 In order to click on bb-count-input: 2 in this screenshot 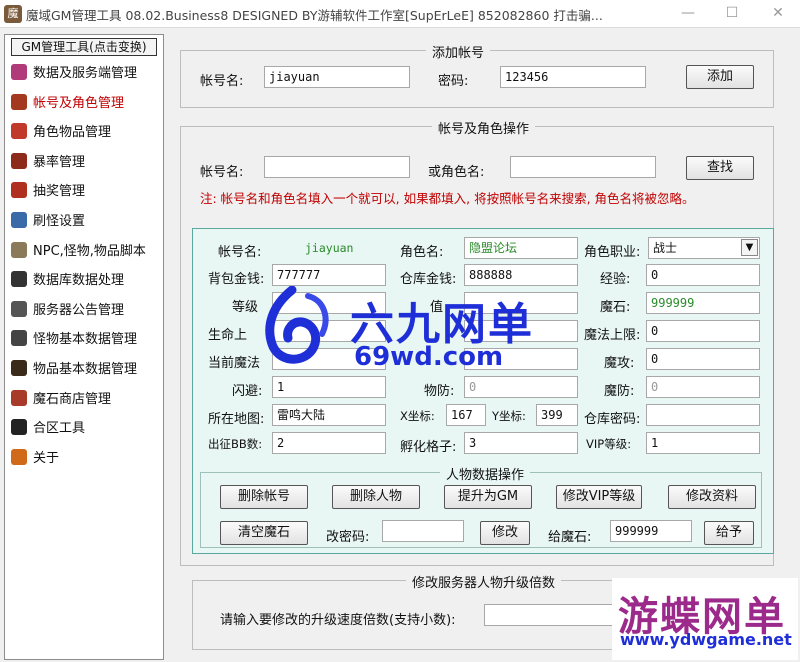, I will do `click(329, 443)`.